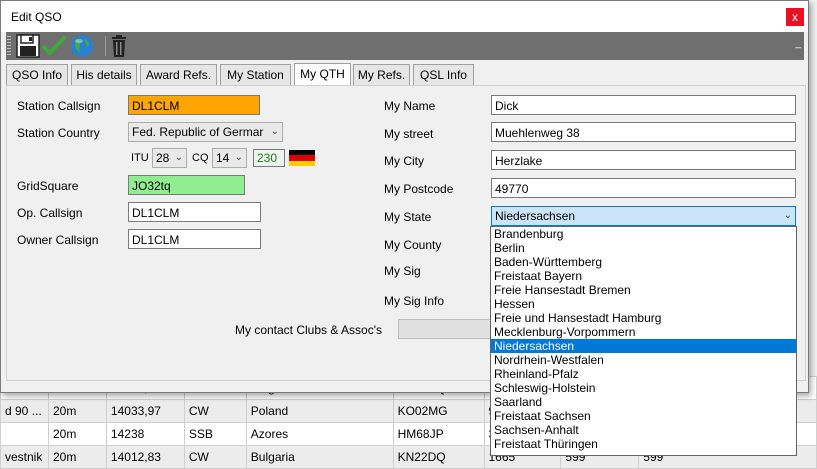 This screenshot has width=817, height=469. Describe the element at coordinates (404, 16) in the screenshot. I see `title-bar: Edit QSO x` at that location.